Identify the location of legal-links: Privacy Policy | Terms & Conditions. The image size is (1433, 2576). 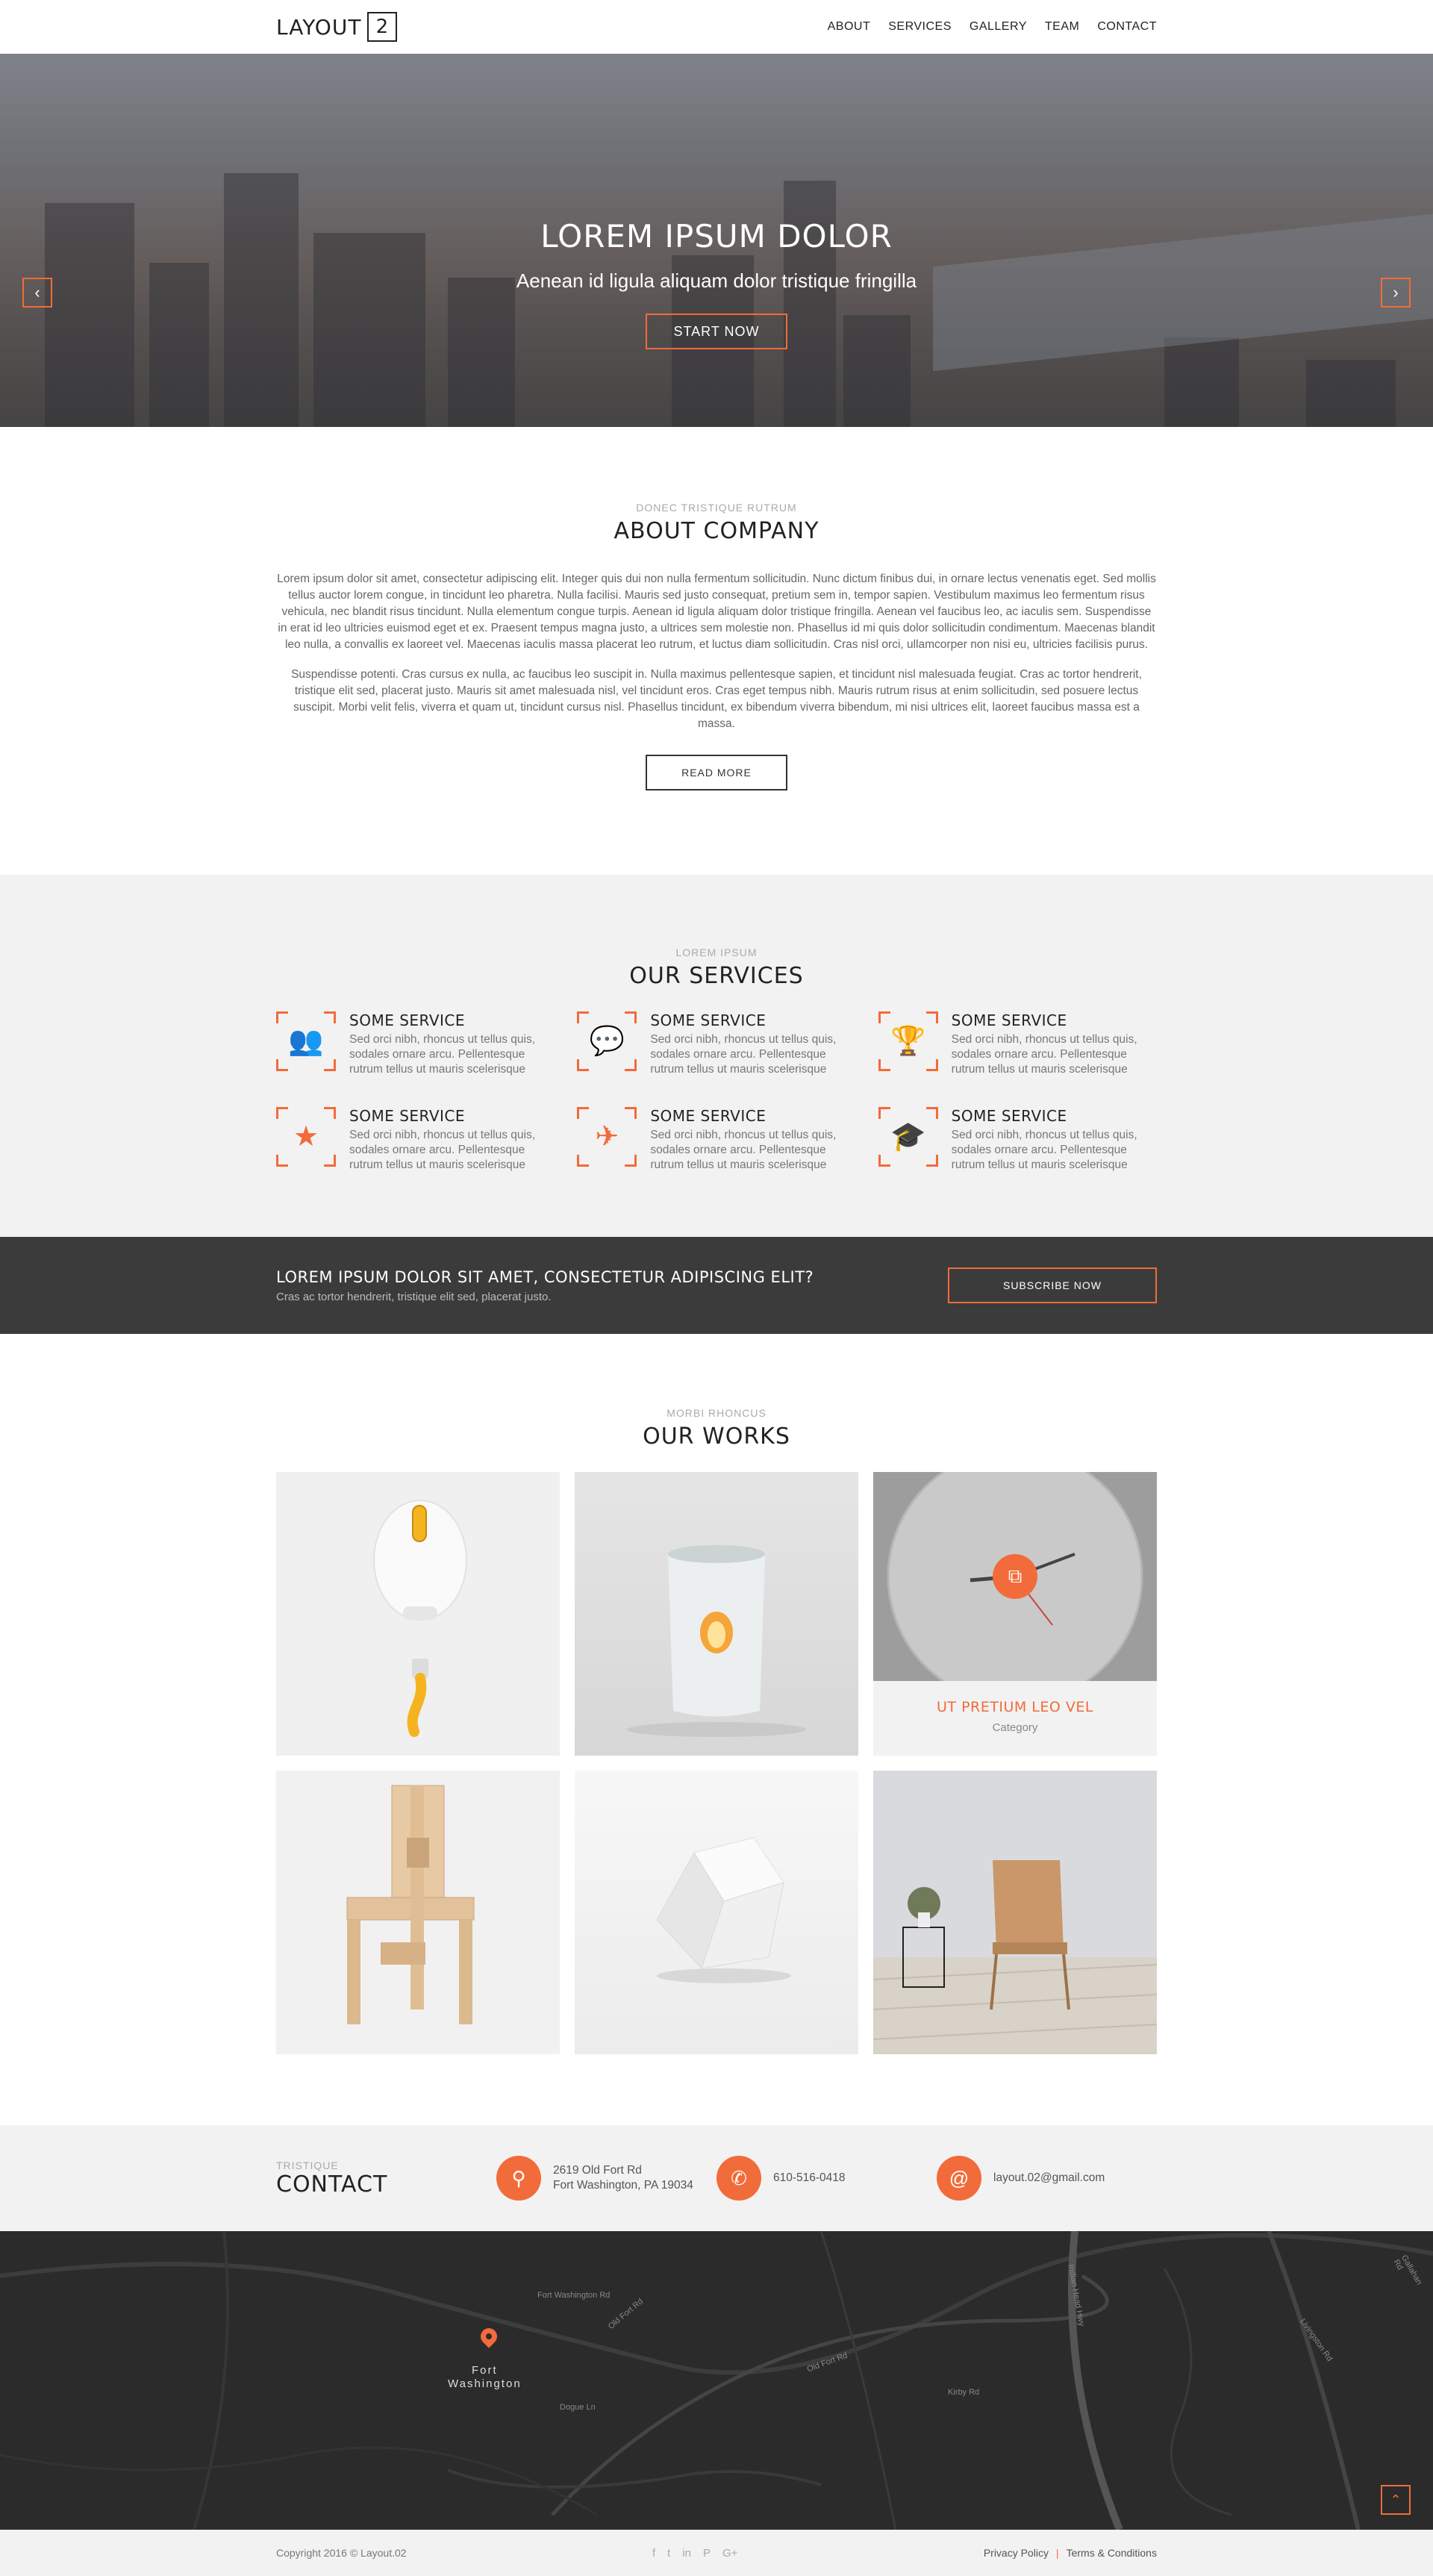
(1070, 2553).